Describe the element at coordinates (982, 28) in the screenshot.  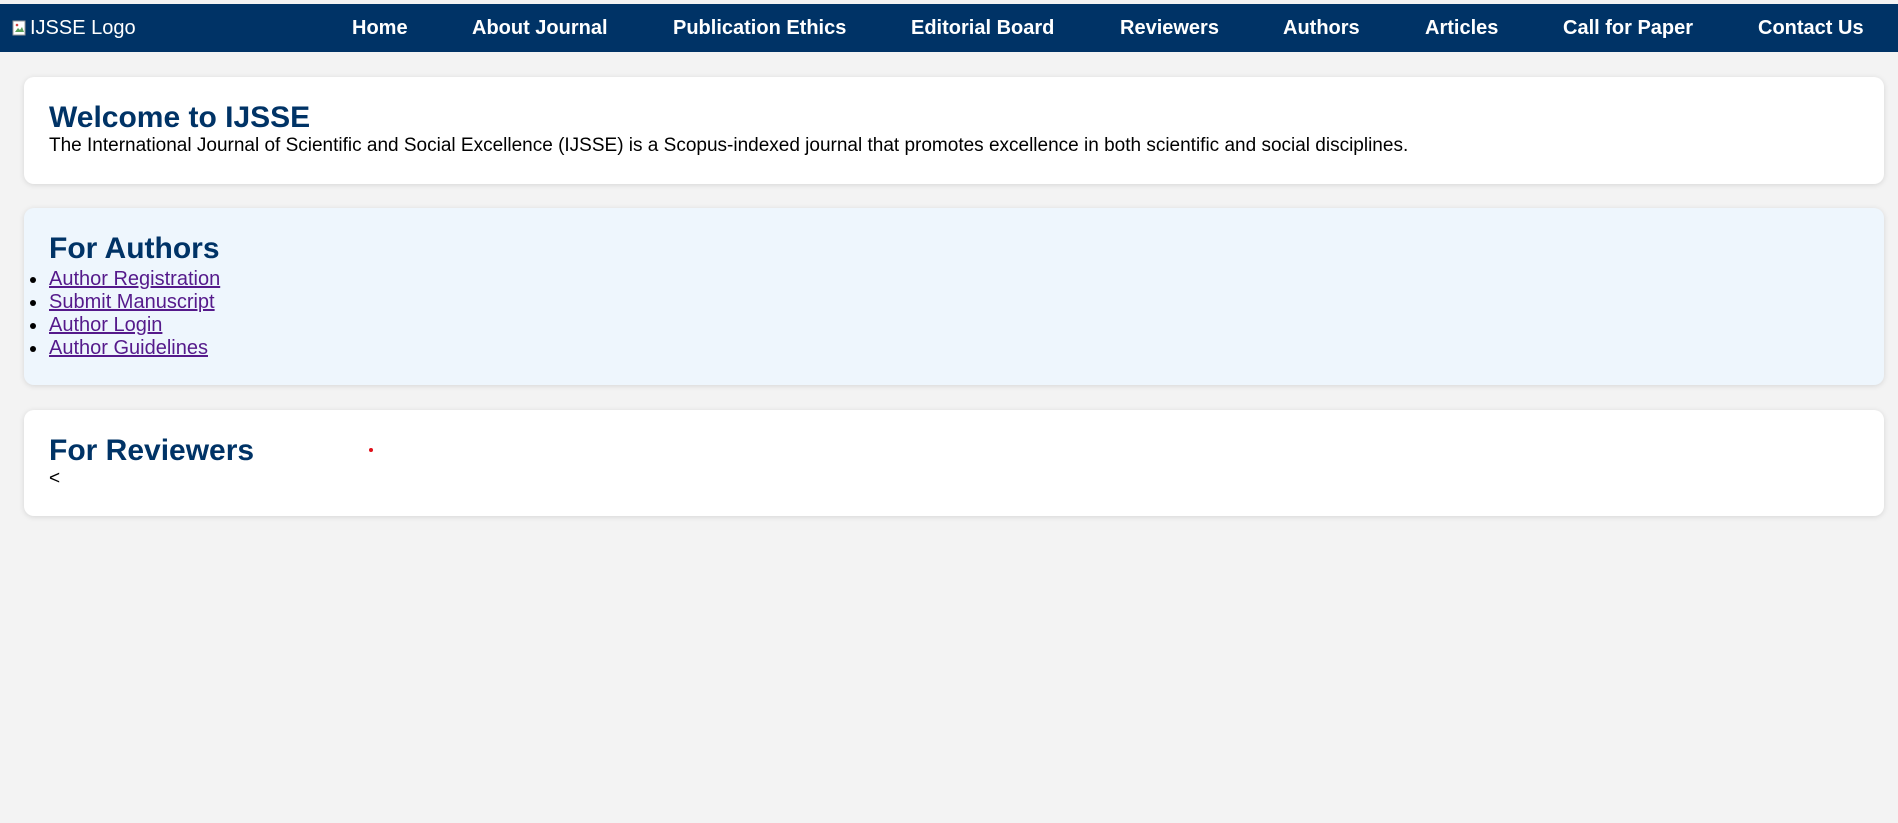
I see `nav-editorial-board: Editorial Board` at that location.